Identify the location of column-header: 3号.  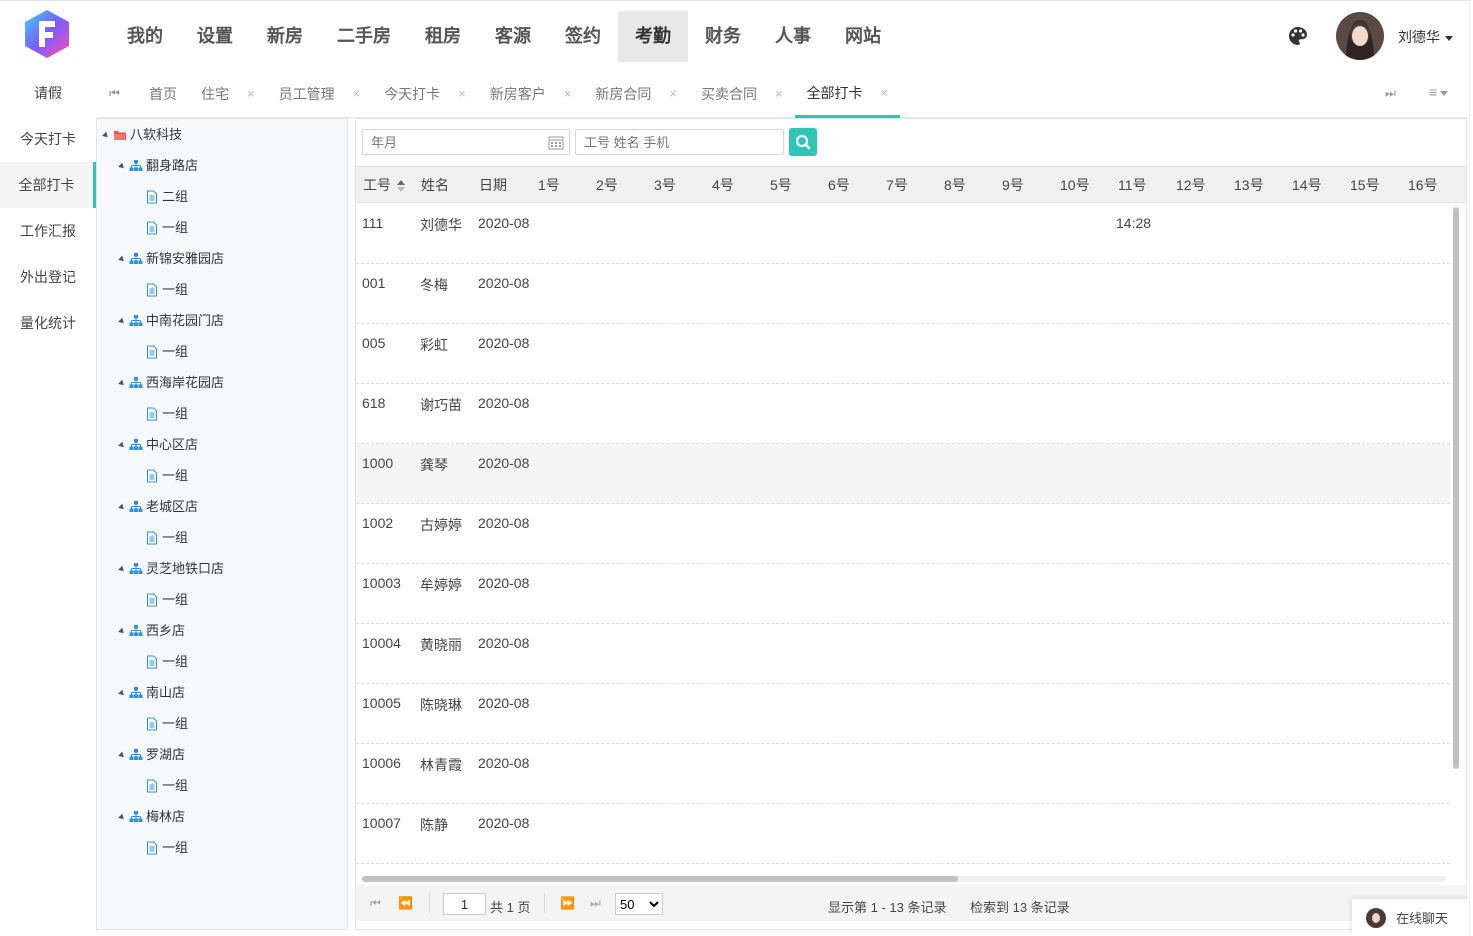
(665, 185).